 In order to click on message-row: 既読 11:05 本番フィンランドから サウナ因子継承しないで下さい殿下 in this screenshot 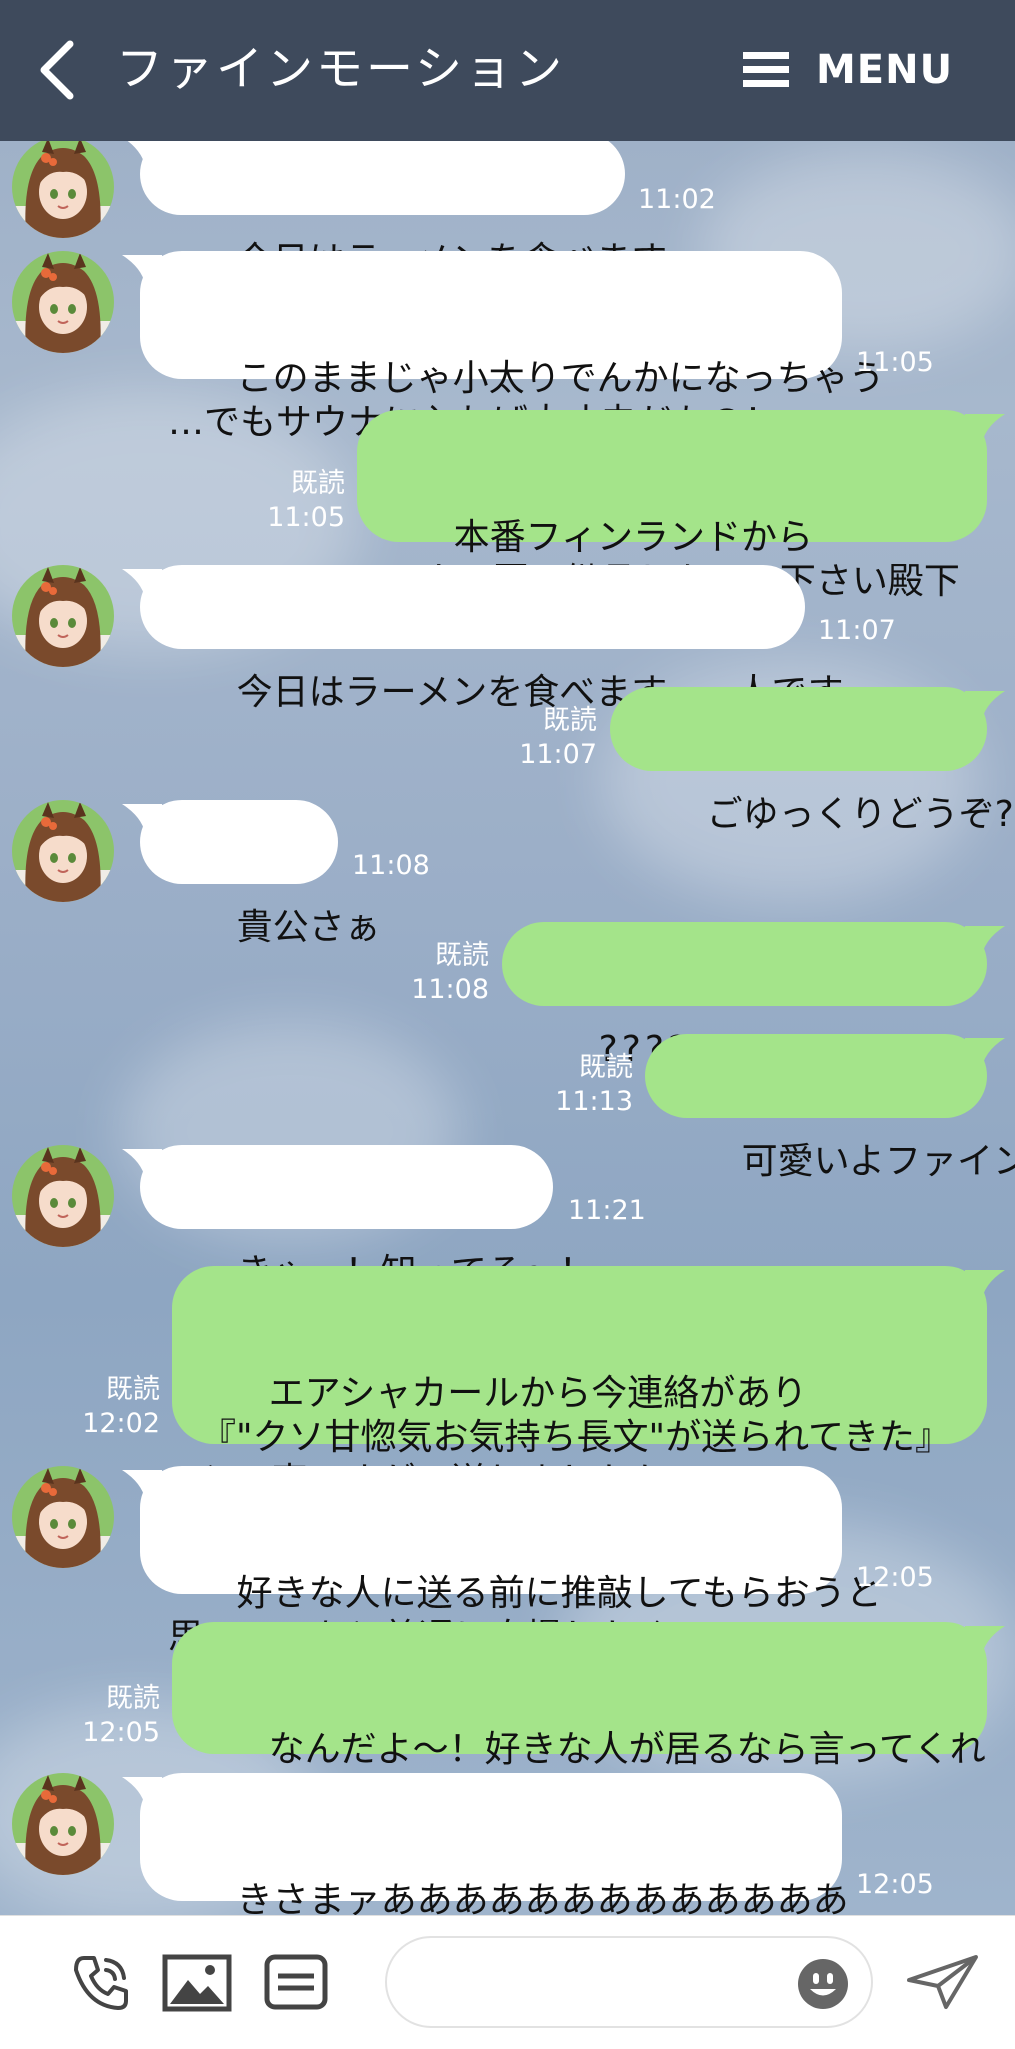, I will do `click(507, 506)`.